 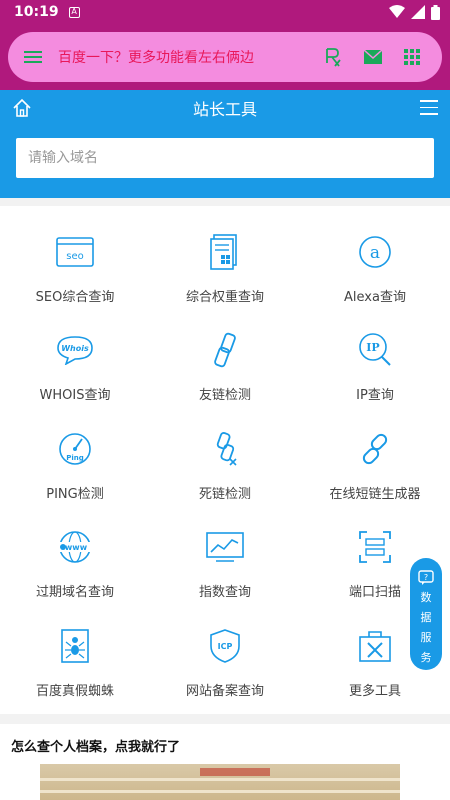 I want to click on help-chat-icon: ?, so click(x=426, y=577).